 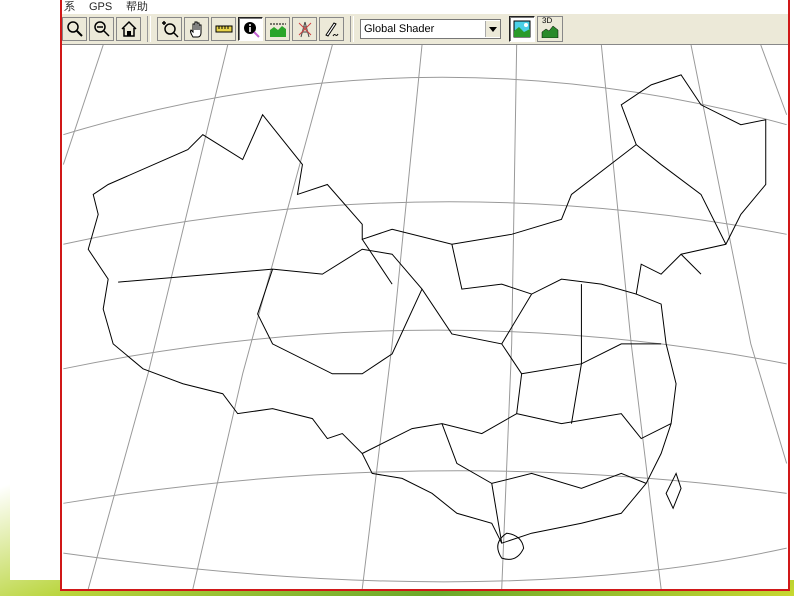 I want to click on menu-item: 系, so click(x=69, y=7).